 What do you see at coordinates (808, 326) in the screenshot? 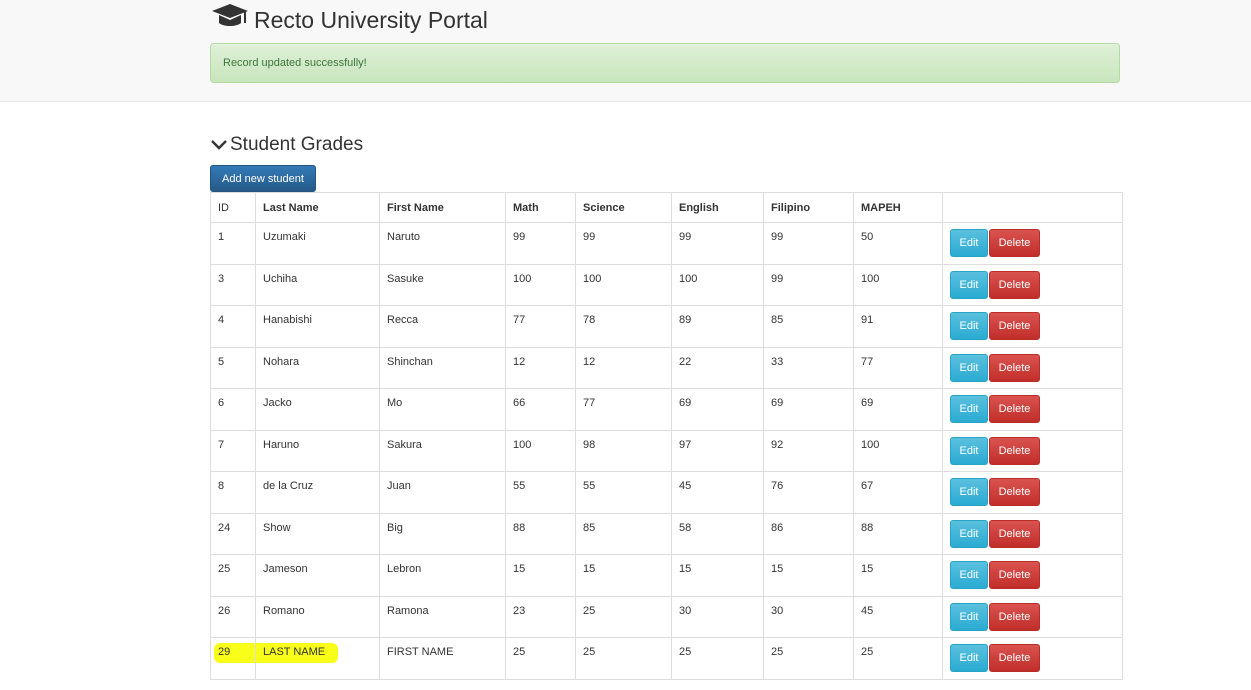
I see `cell-filipino: 85` at bounding box center [808, 326].